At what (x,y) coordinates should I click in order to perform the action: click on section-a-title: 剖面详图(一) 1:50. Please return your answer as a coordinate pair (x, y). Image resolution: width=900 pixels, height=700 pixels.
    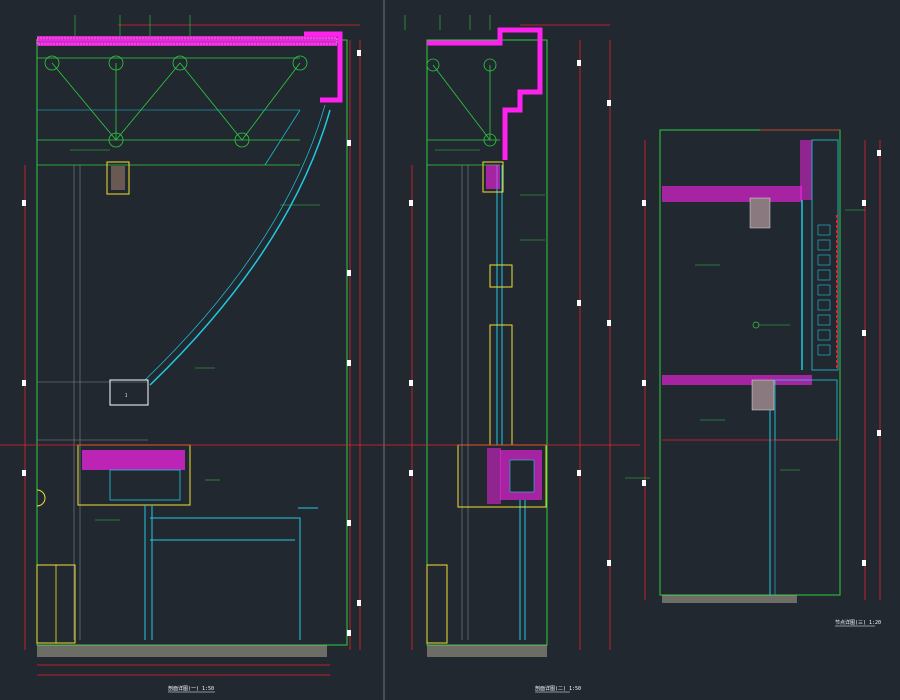
    Looking at the image, I should click on (191, 688).